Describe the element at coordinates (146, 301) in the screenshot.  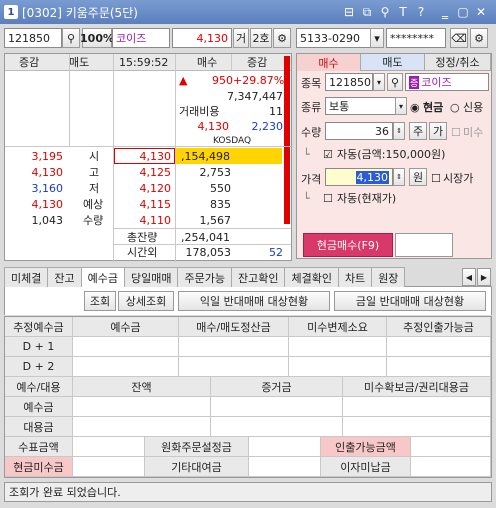
I see `detail-query-button: 상세조회` at that location.